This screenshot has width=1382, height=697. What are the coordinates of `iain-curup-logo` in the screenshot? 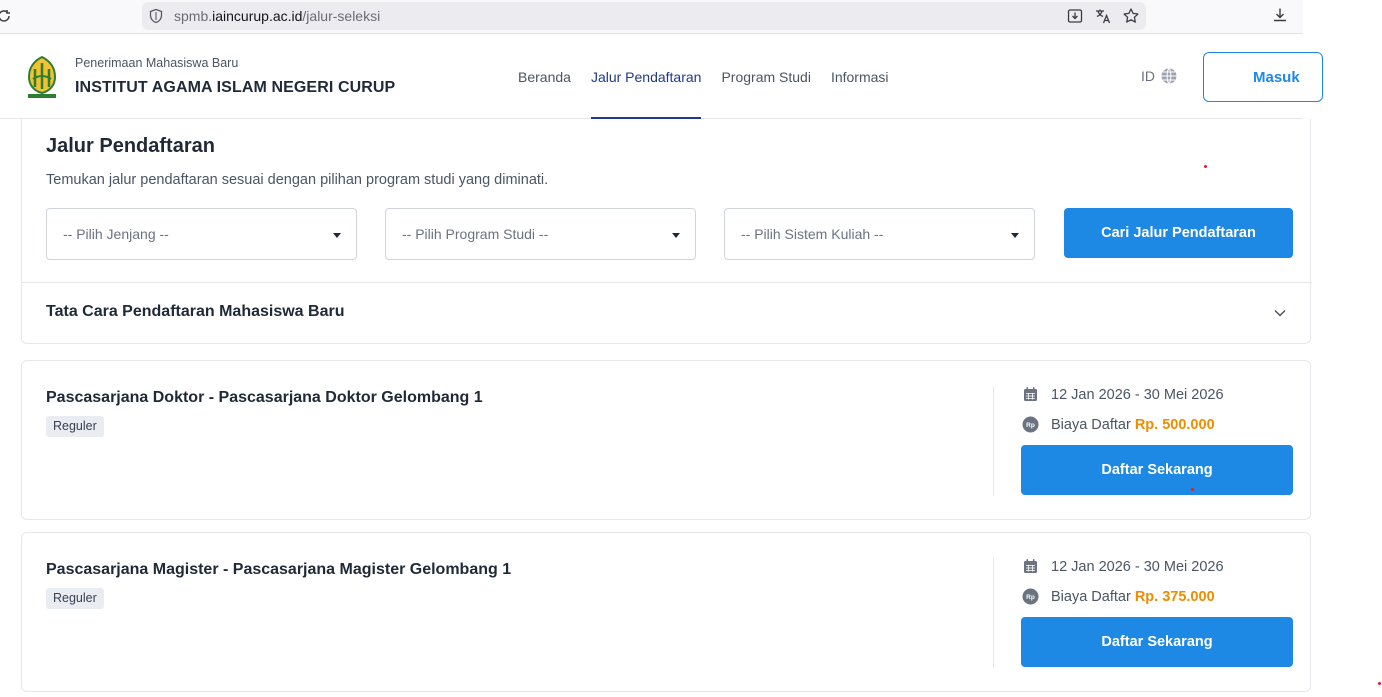 It's located at (42, 77).